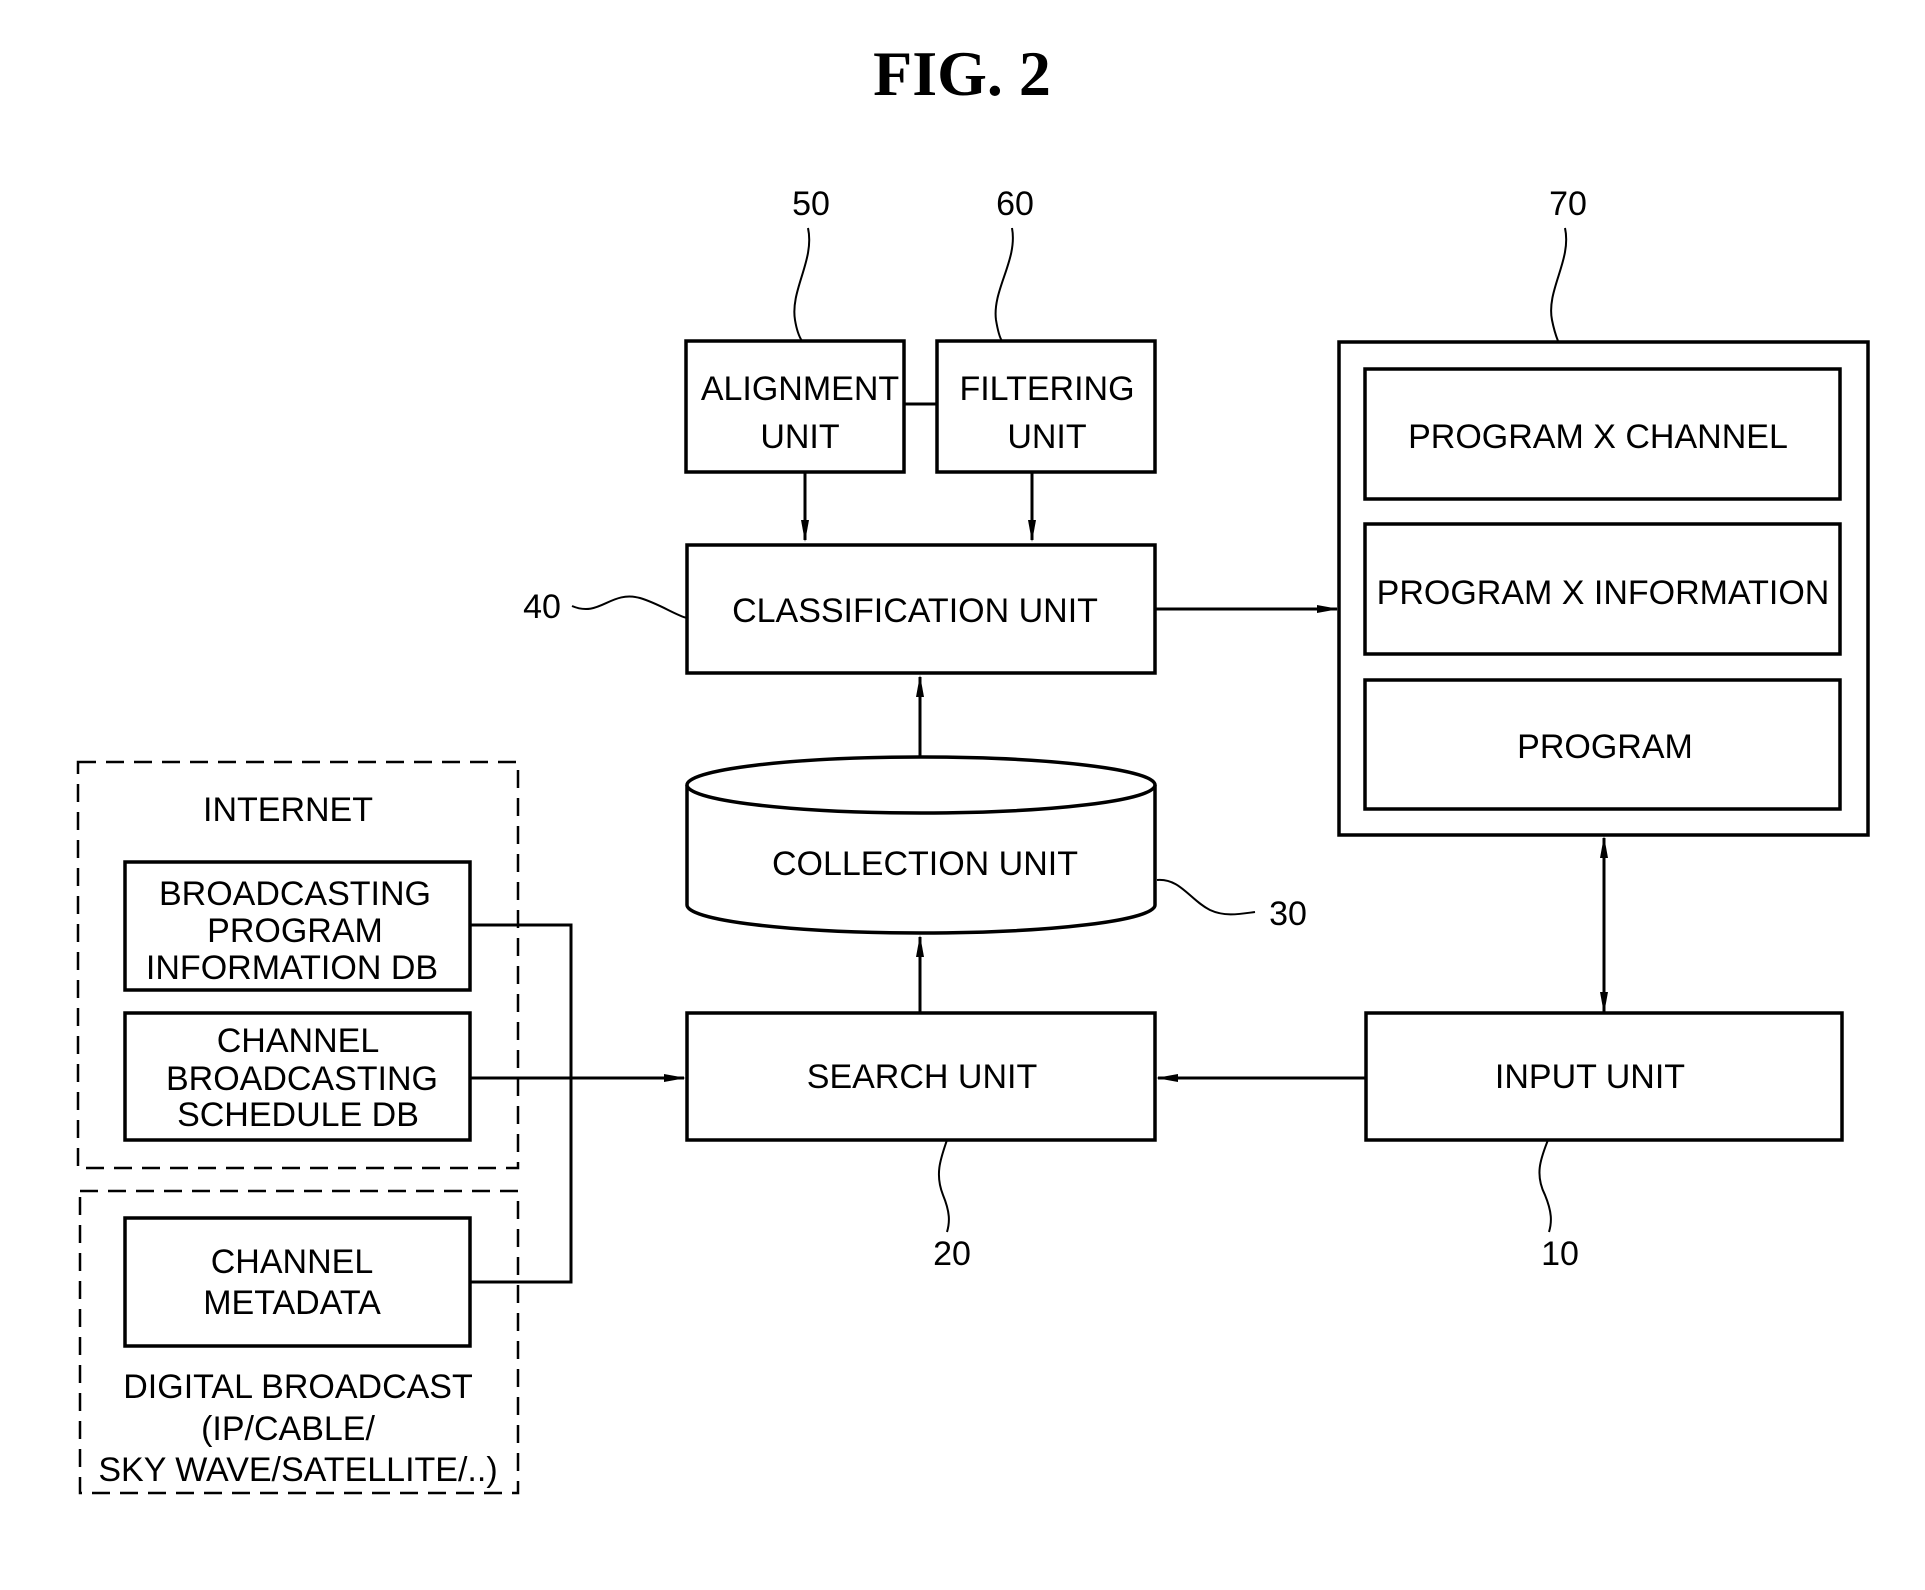 Image resolution: width=1925 pixels, height=1590 pixels. I want to click on cbs-db-label-1: CHANNEL, so click(298, 1041).